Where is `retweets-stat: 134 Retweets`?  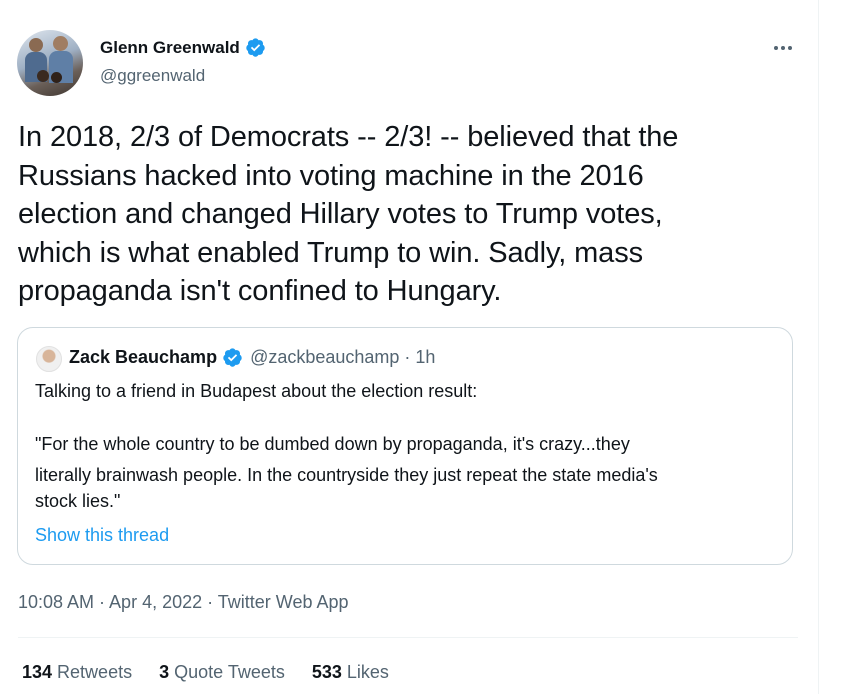
retweets-stat: 134 Retweets is located at coordinates (77, 672).